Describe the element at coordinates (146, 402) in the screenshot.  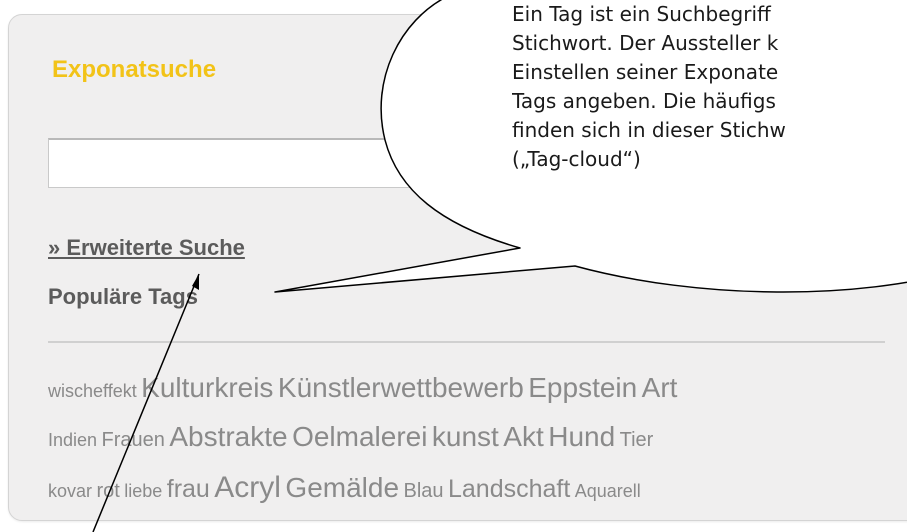
I see `annotation-arrow` at that location.